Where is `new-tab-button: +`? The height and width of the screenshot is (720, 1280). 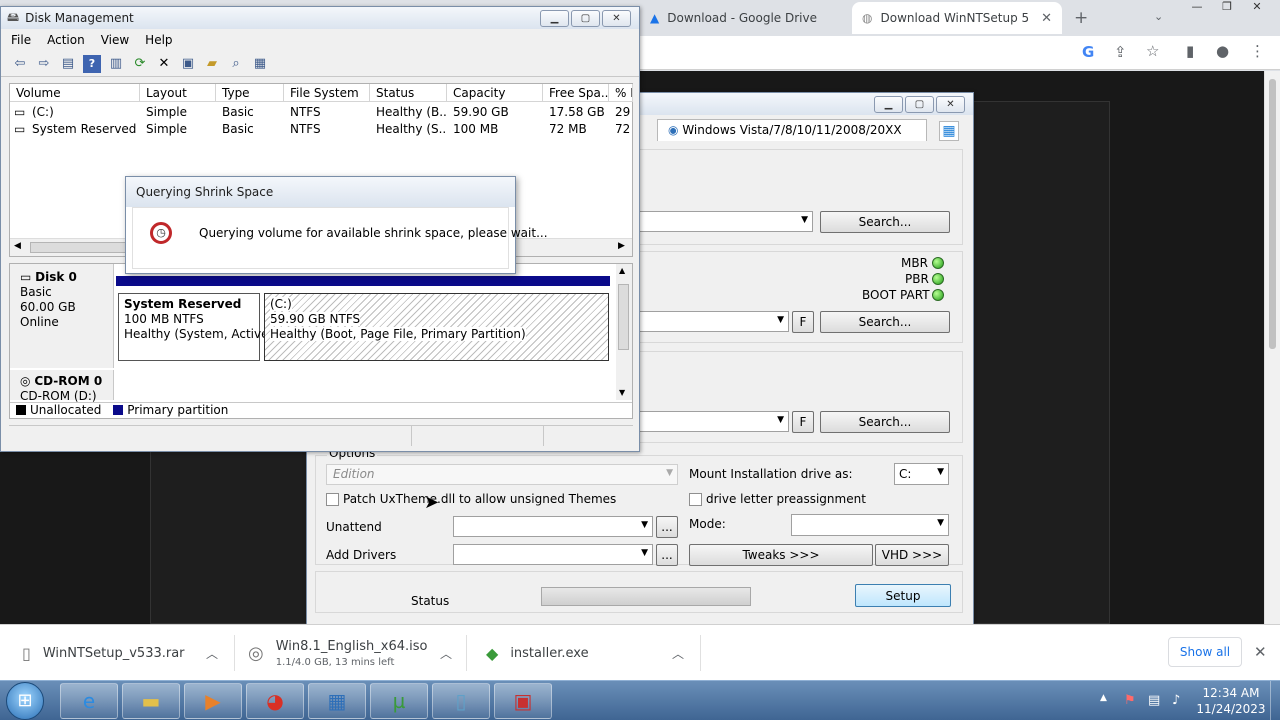 new-tab-button: + is located at coordinates (1081, 18).